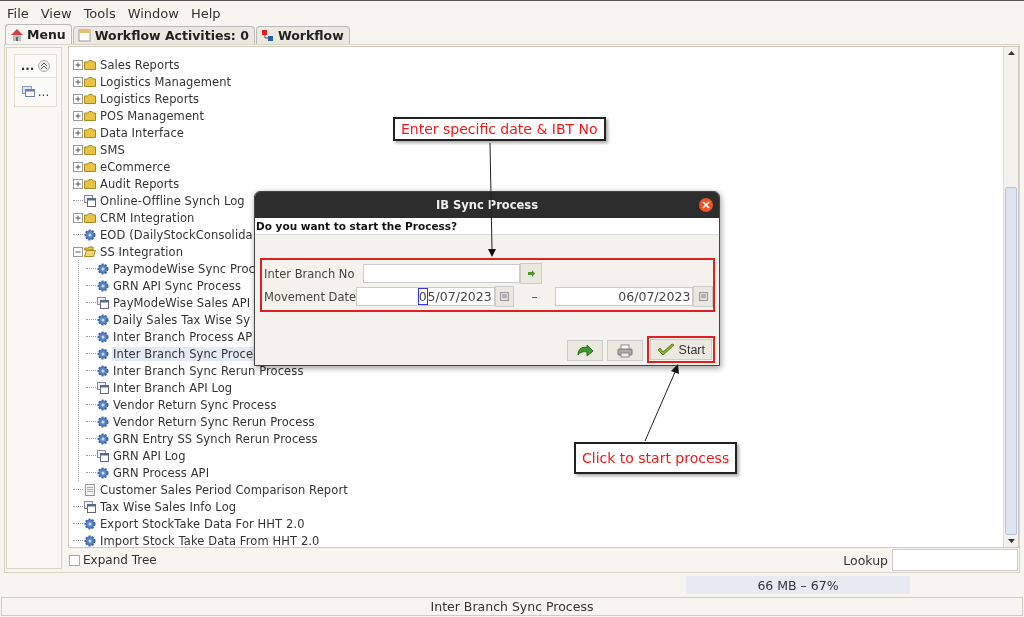  Describe the element at coordinates (531, 273) in the screenshot. I see `lookup-button` at that location.